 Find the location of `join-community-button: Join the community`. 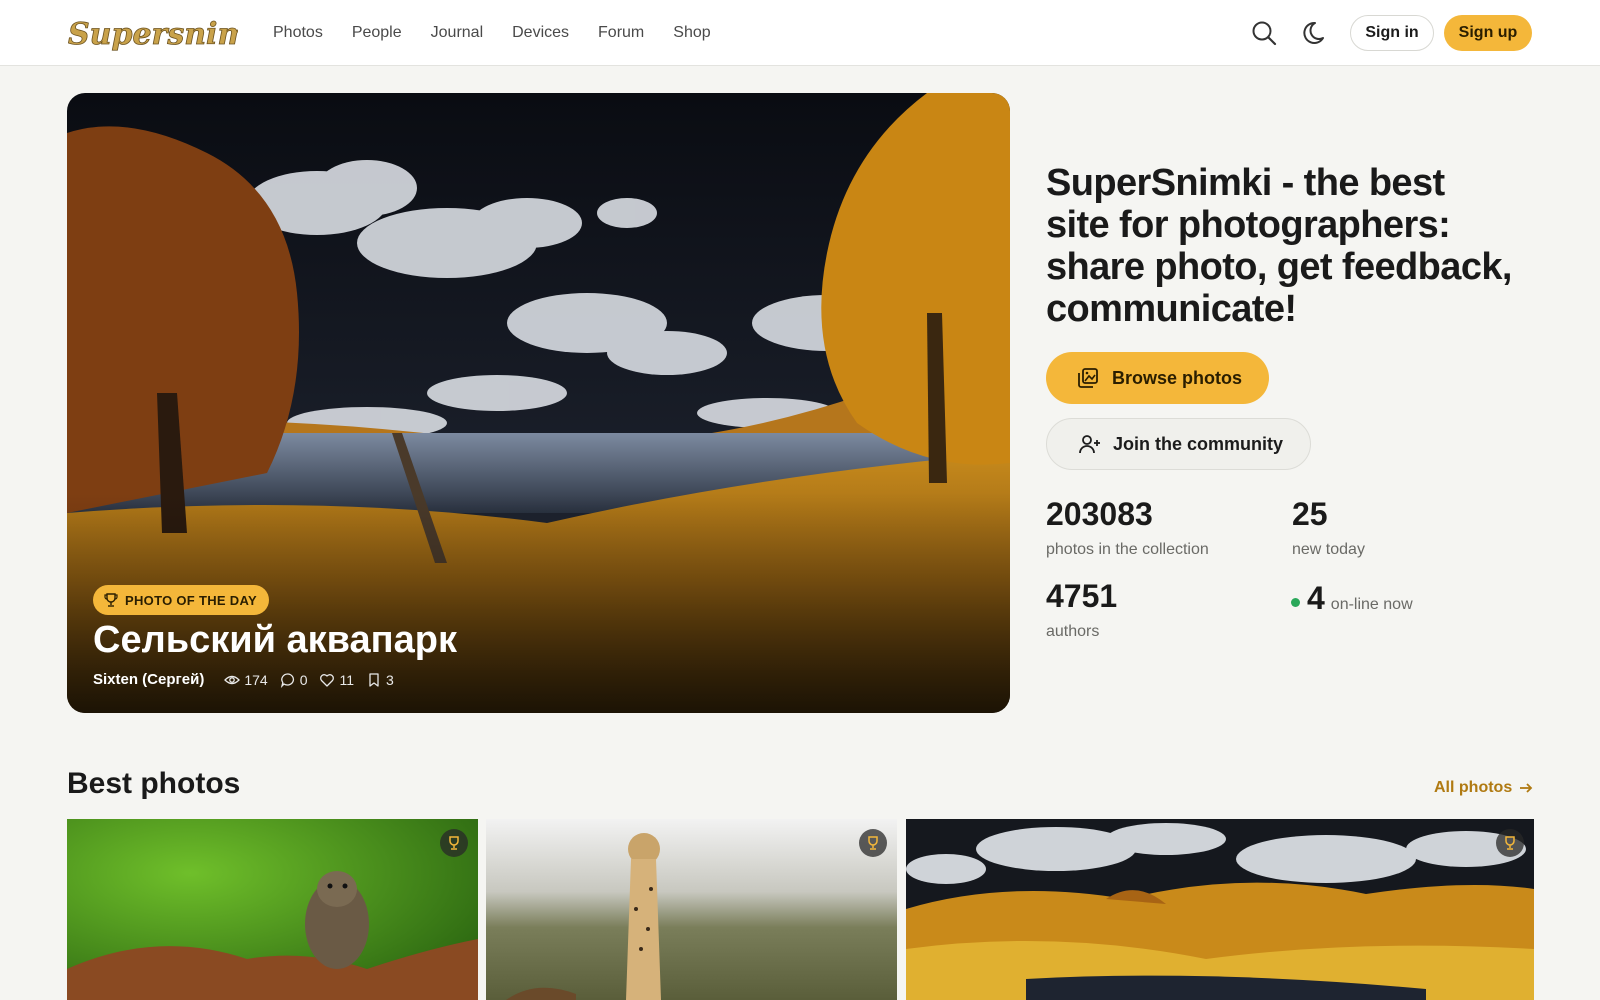

join-community-button: Join the community is located at coordinates (1178, 444).